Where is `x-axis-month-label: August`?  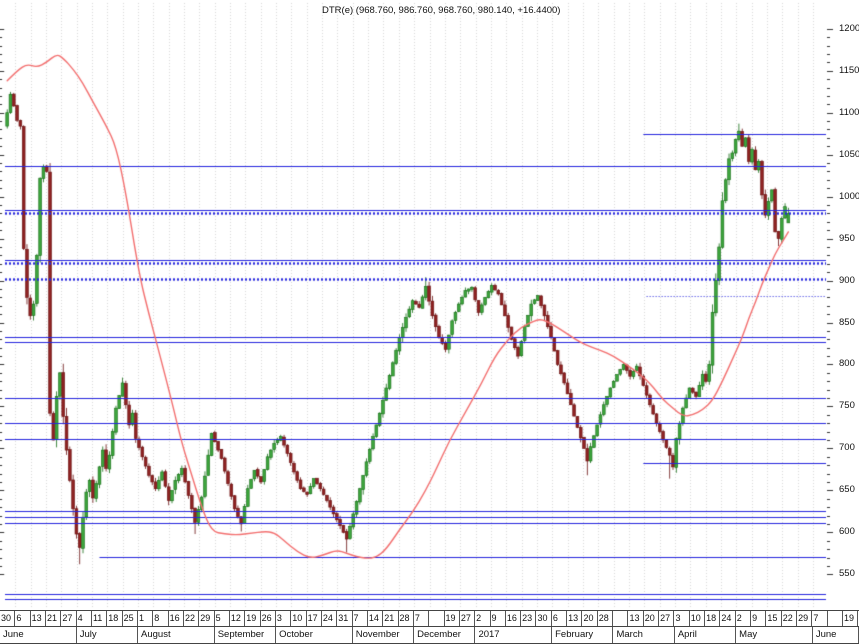
x-axis-month-label: August is located at coordinates (176, 635).